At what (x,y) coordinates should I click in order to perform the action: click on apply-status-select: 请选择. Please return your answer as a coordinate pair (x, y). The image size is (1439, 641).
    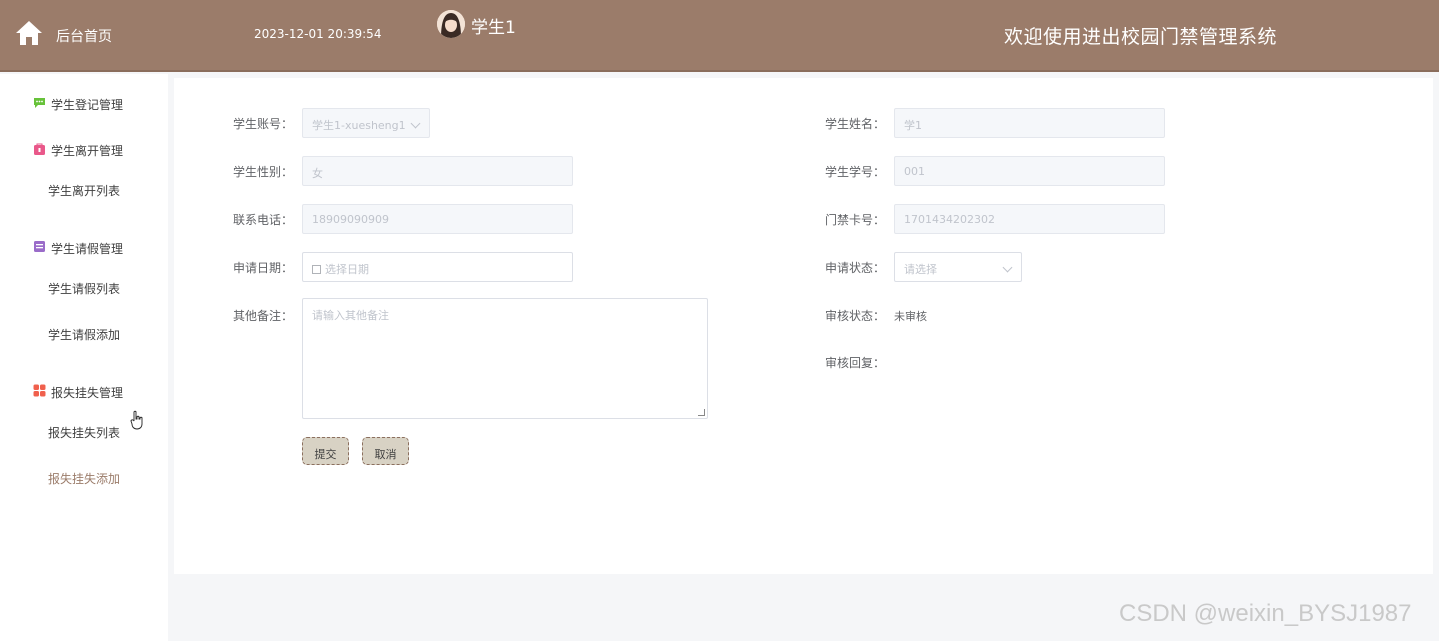
    Looking at the image, I should click on (958, 267).